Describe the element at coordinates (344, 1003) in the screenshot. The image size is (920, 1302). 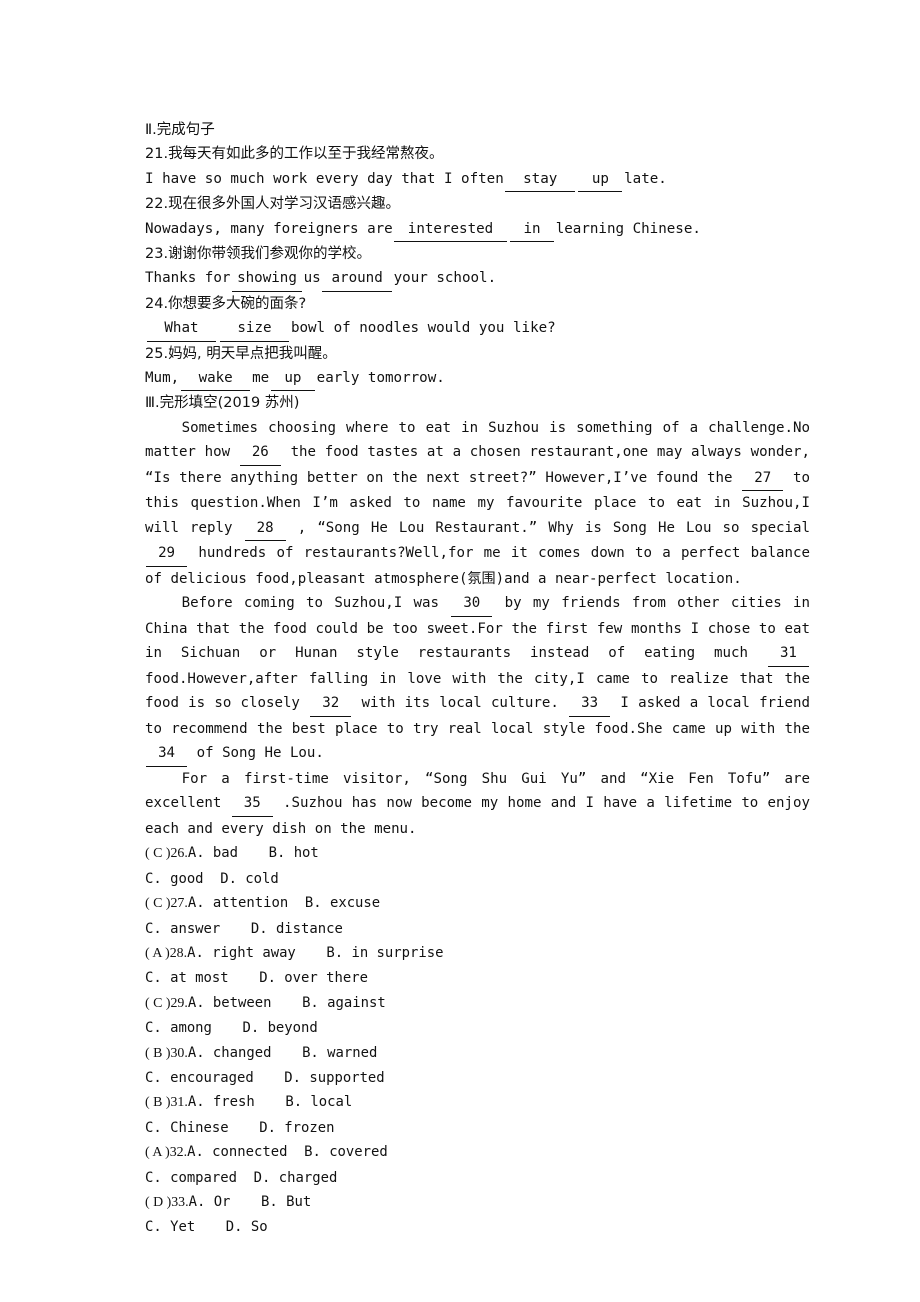
I see `option-b: B. against` at that location.